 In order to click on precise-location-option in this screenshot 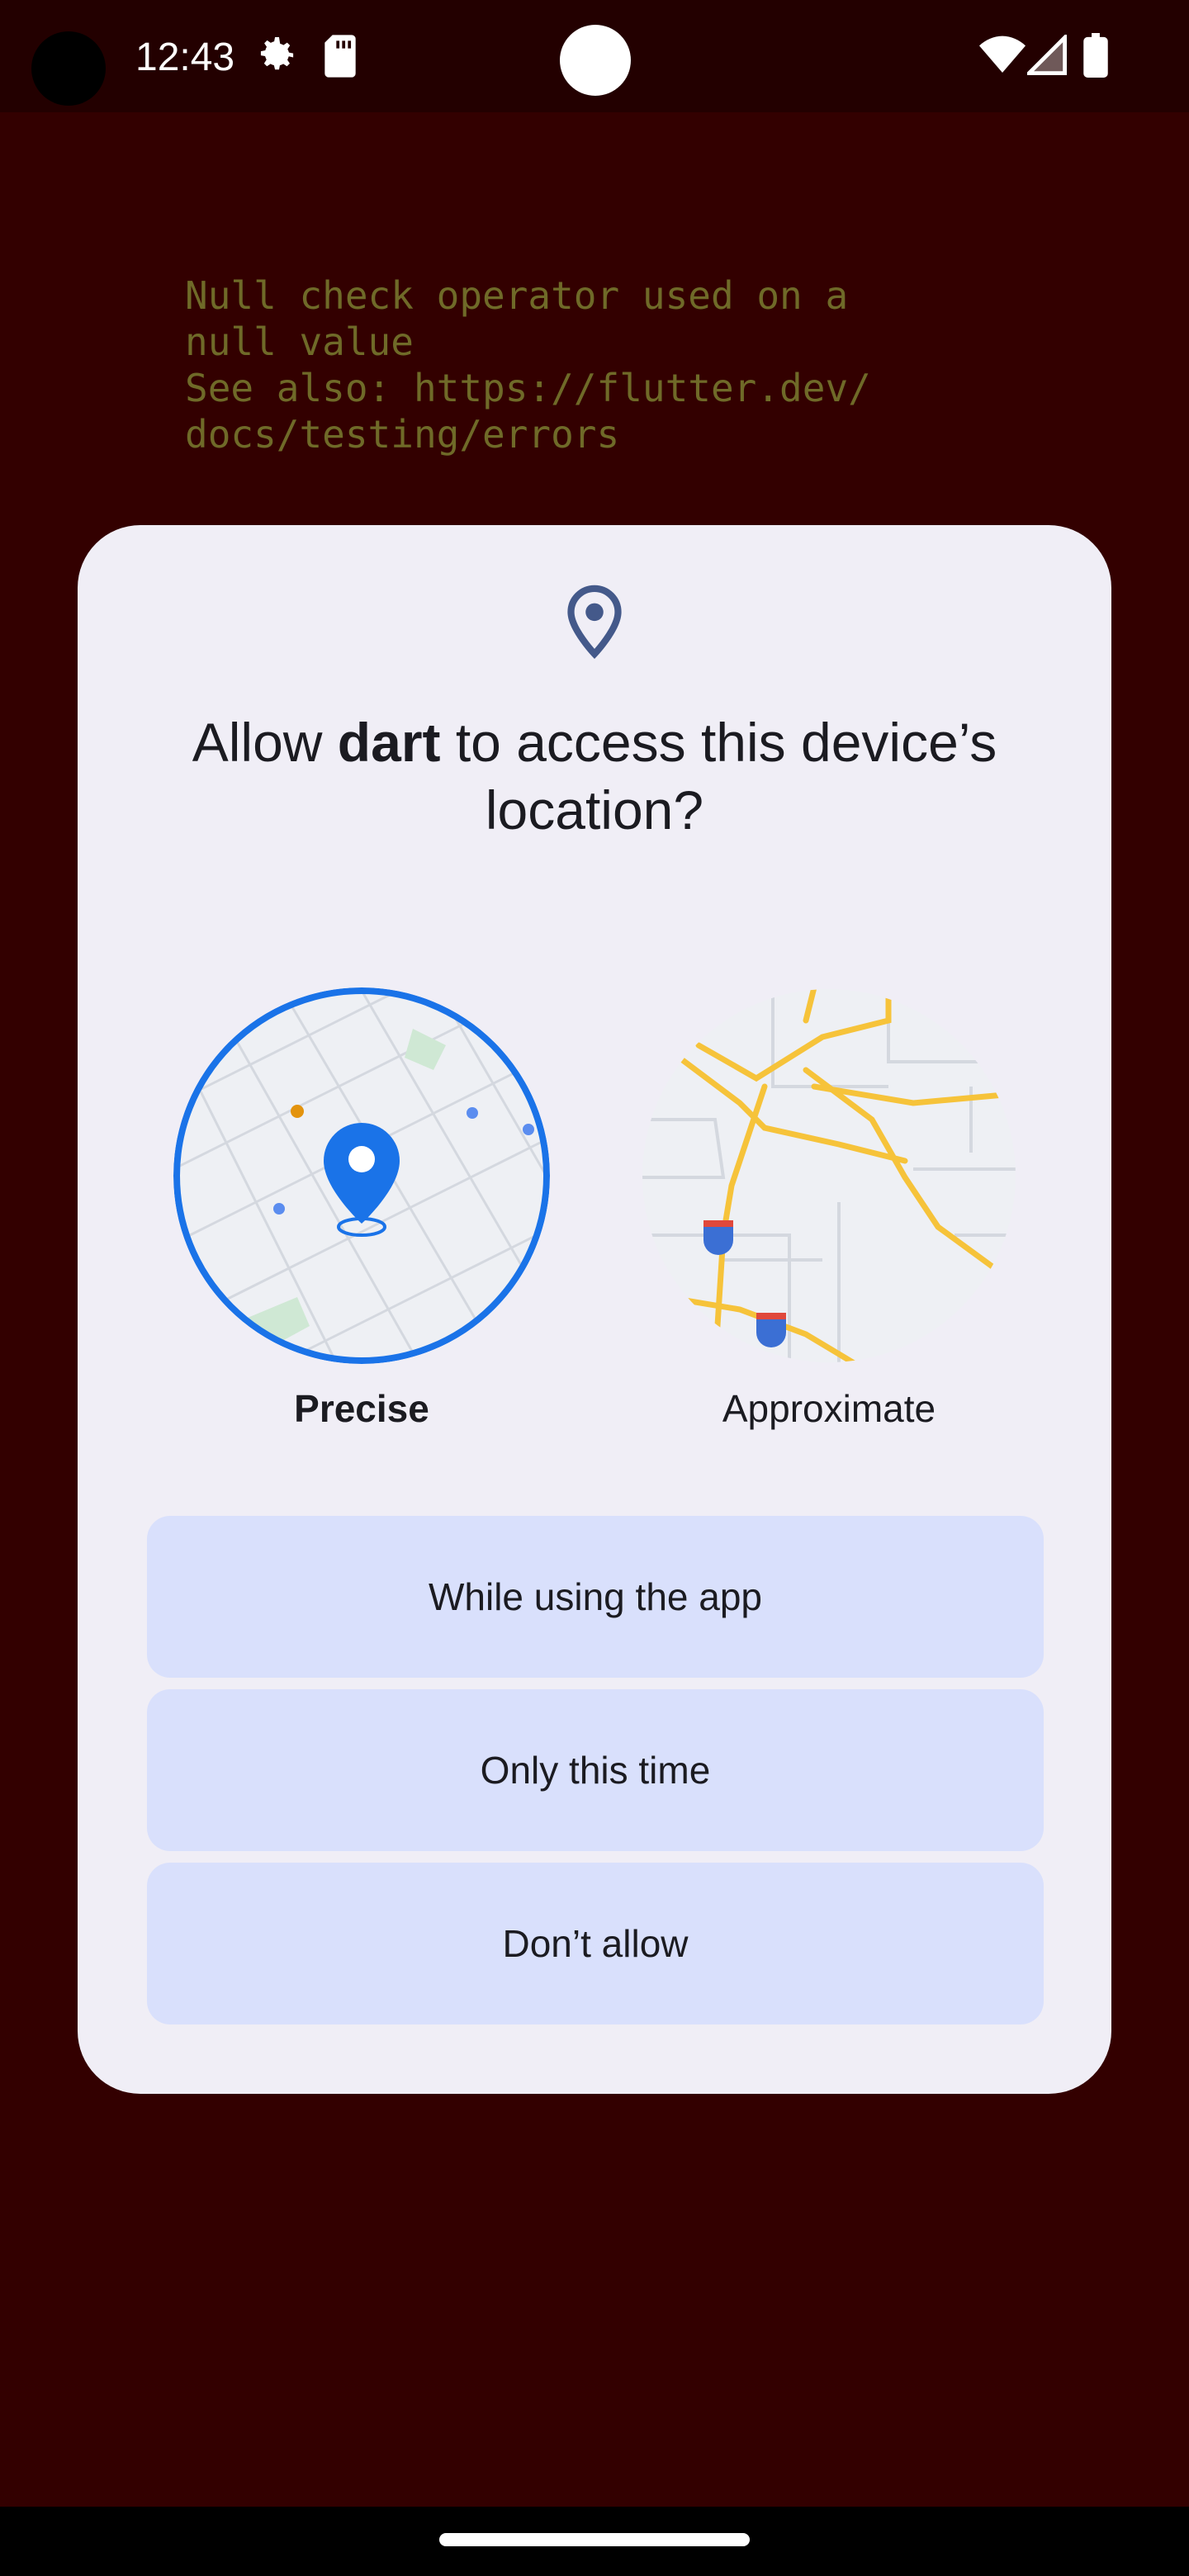, I will do `click(361, 1175)`.